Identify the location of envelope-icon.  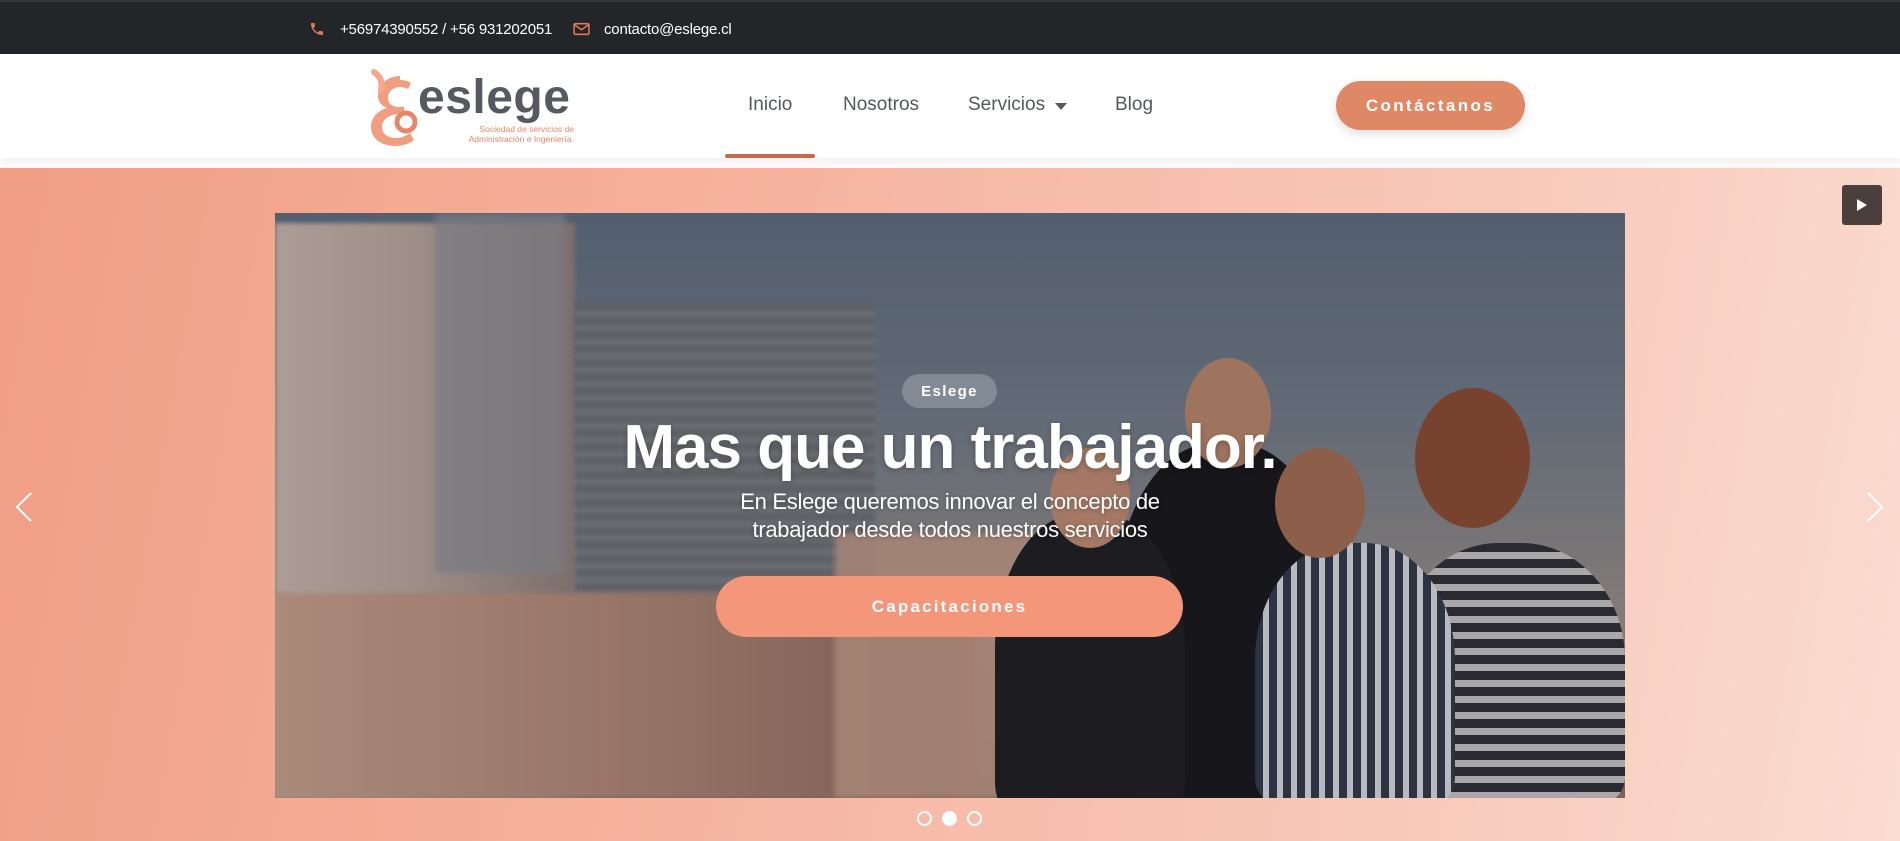
(581, 29).